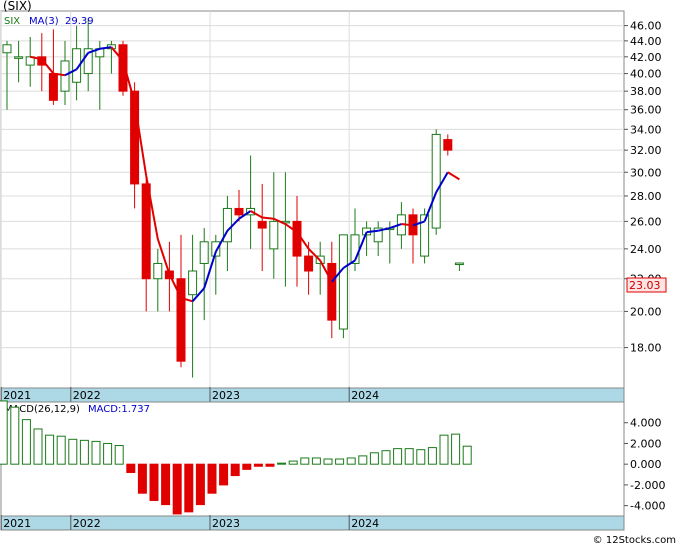 The image size is (680, 546). I want to click on macd-y-tick-label: -2.000, so click(647, 485).